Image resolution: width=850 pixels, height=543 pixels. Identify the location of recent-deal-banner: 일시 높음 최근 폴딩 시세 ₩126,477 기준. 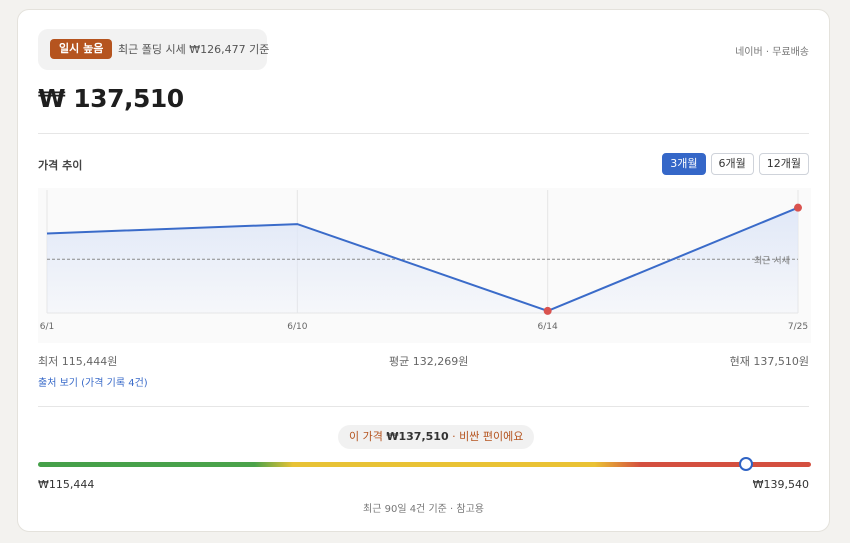
(154, 49).